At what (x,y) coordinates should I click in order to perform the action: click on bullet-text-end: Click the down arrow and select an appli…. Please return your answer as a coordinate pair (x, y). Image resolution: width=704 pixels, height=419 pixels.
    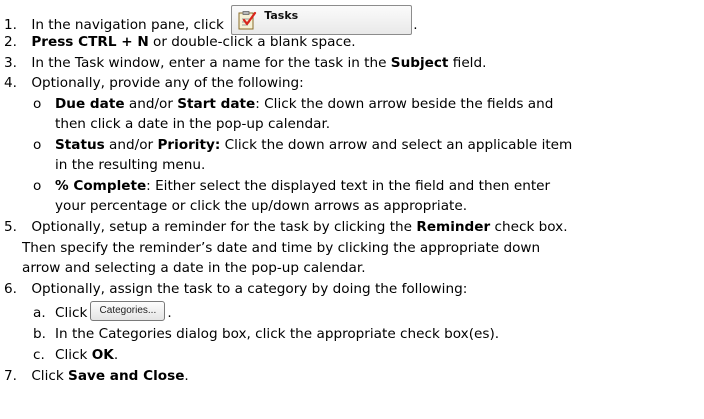
    Looking at the image, I should click on (396, 145).